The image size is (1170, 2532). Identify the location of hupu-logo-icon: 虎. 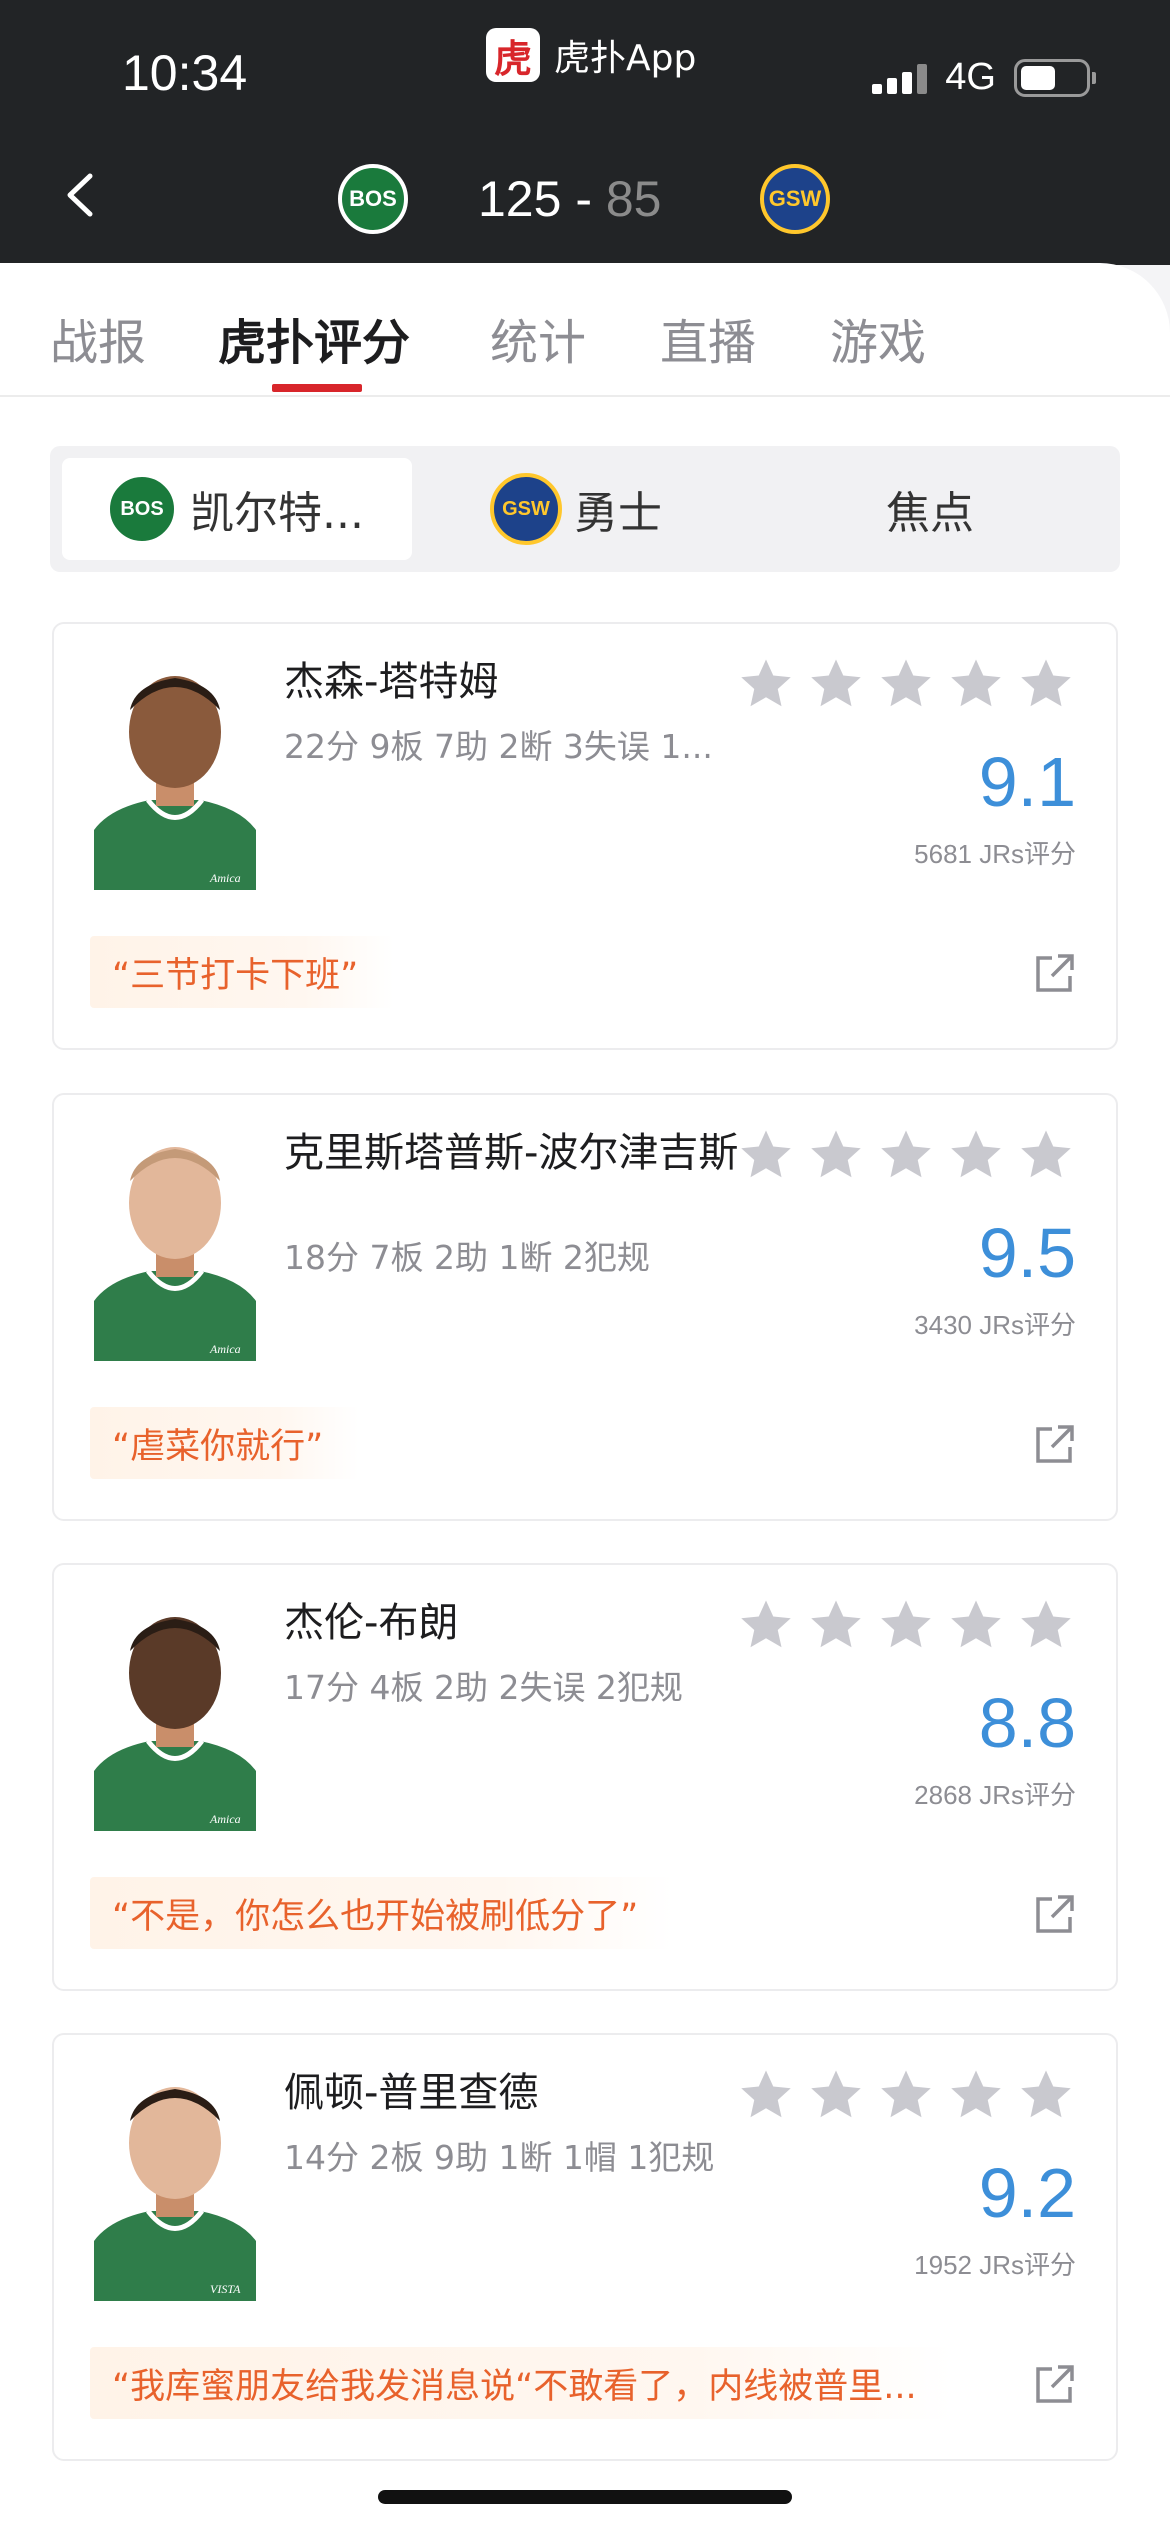
(513, 55).